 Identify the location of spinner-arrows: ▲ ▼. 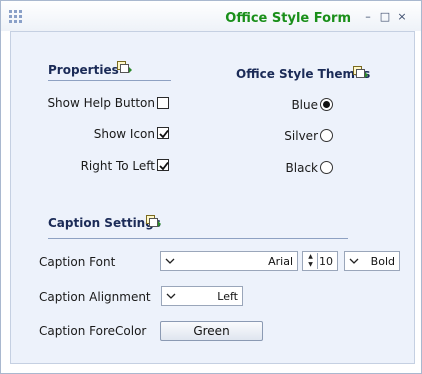
(311, 261).